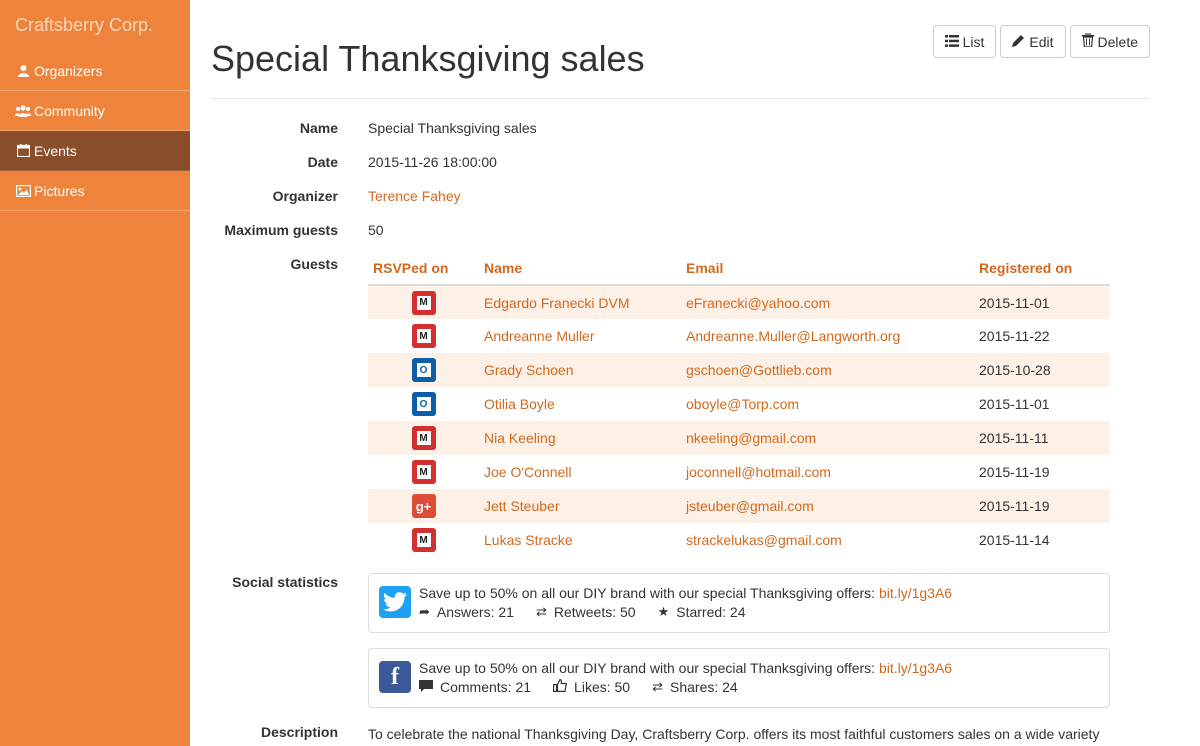  What do you see at coordinates (1117, 41) in the screenshot?
I see `delete-button-label: Delete` at bounding box center [1117, 41].